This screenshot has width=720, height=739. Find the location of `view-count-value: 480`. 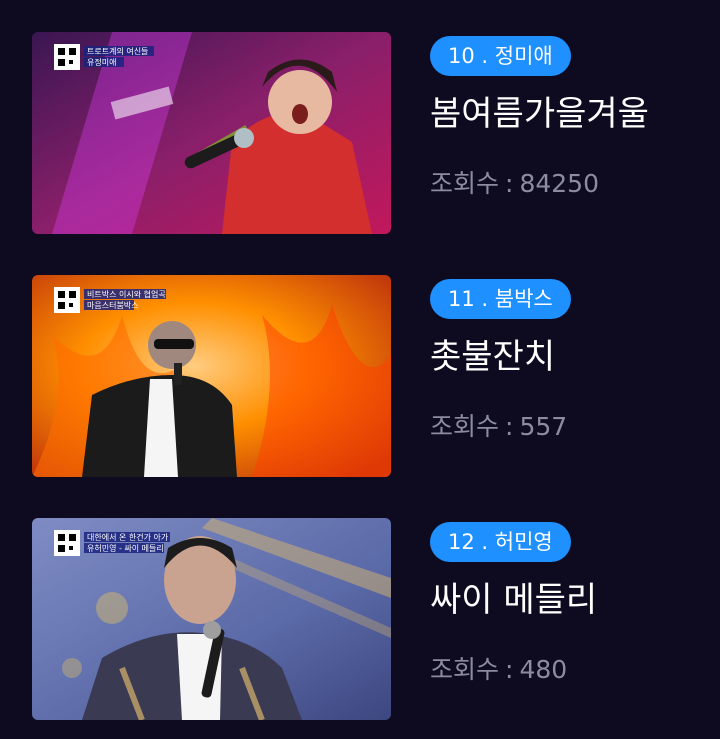

view-count-value: 480 is located at coordinates (543, 669).